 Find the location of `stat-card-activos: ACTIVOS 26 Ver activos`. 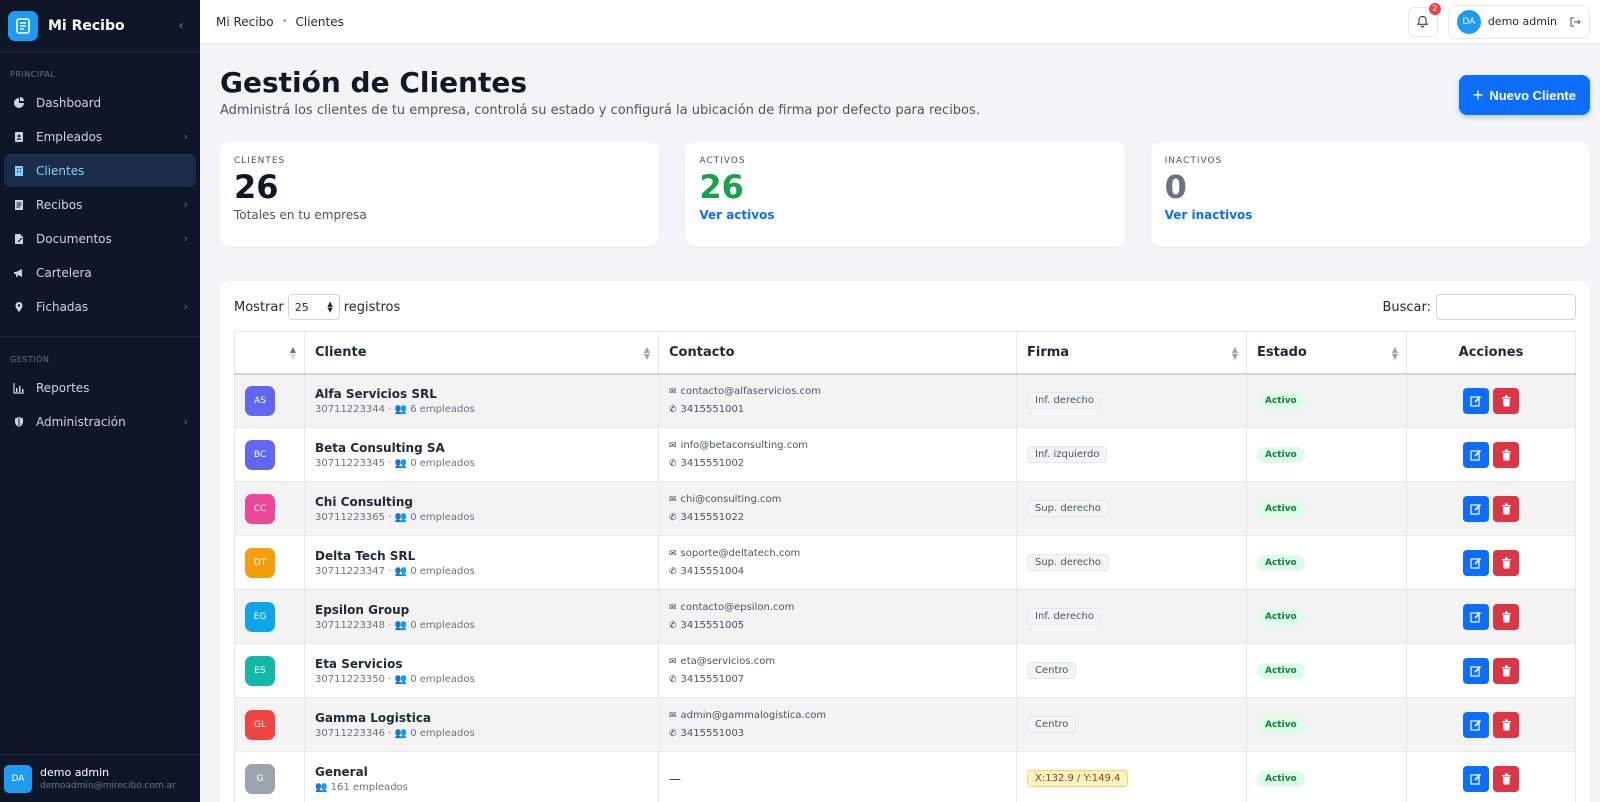

stat-card-activos: ACTIVOS 26 Ver activos is located at coordinates (905, 194).